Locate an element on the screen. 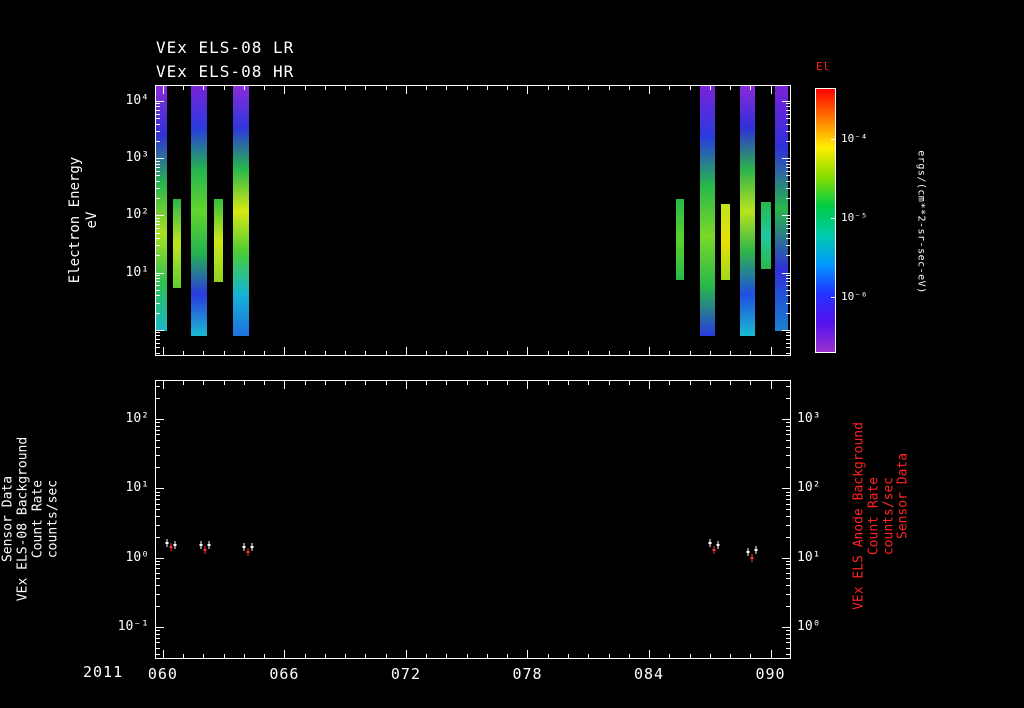 This screenshot has width=1024, height=708. colorbar-tick is located at coordinates (833, 218).